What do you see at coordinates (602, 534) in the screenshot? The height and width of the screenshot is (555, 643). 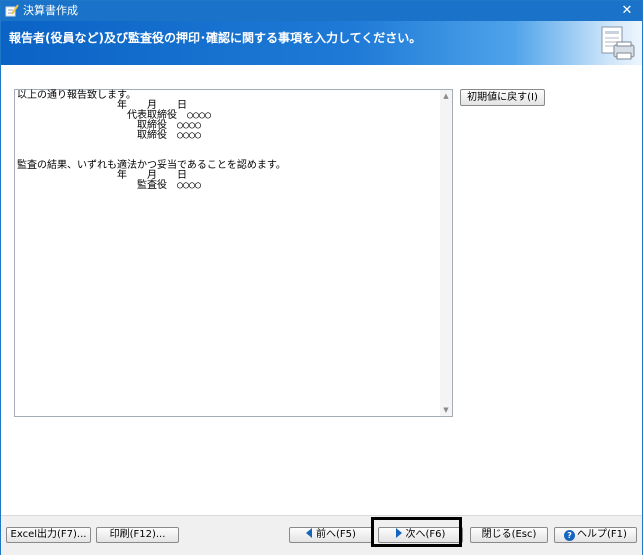 I see `help-button-label: ヘルプ(F1)` at bounding box center [602, 534].